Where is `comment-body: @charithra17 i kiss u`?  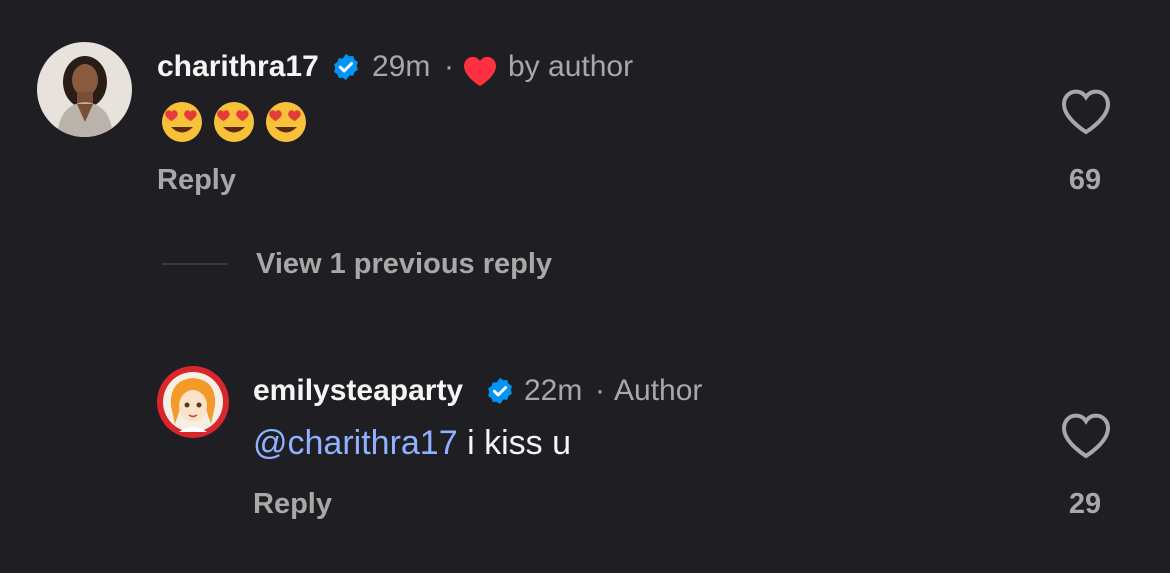
comment-body: @charithra17 i kiss u is located at coordinates (412, 443).